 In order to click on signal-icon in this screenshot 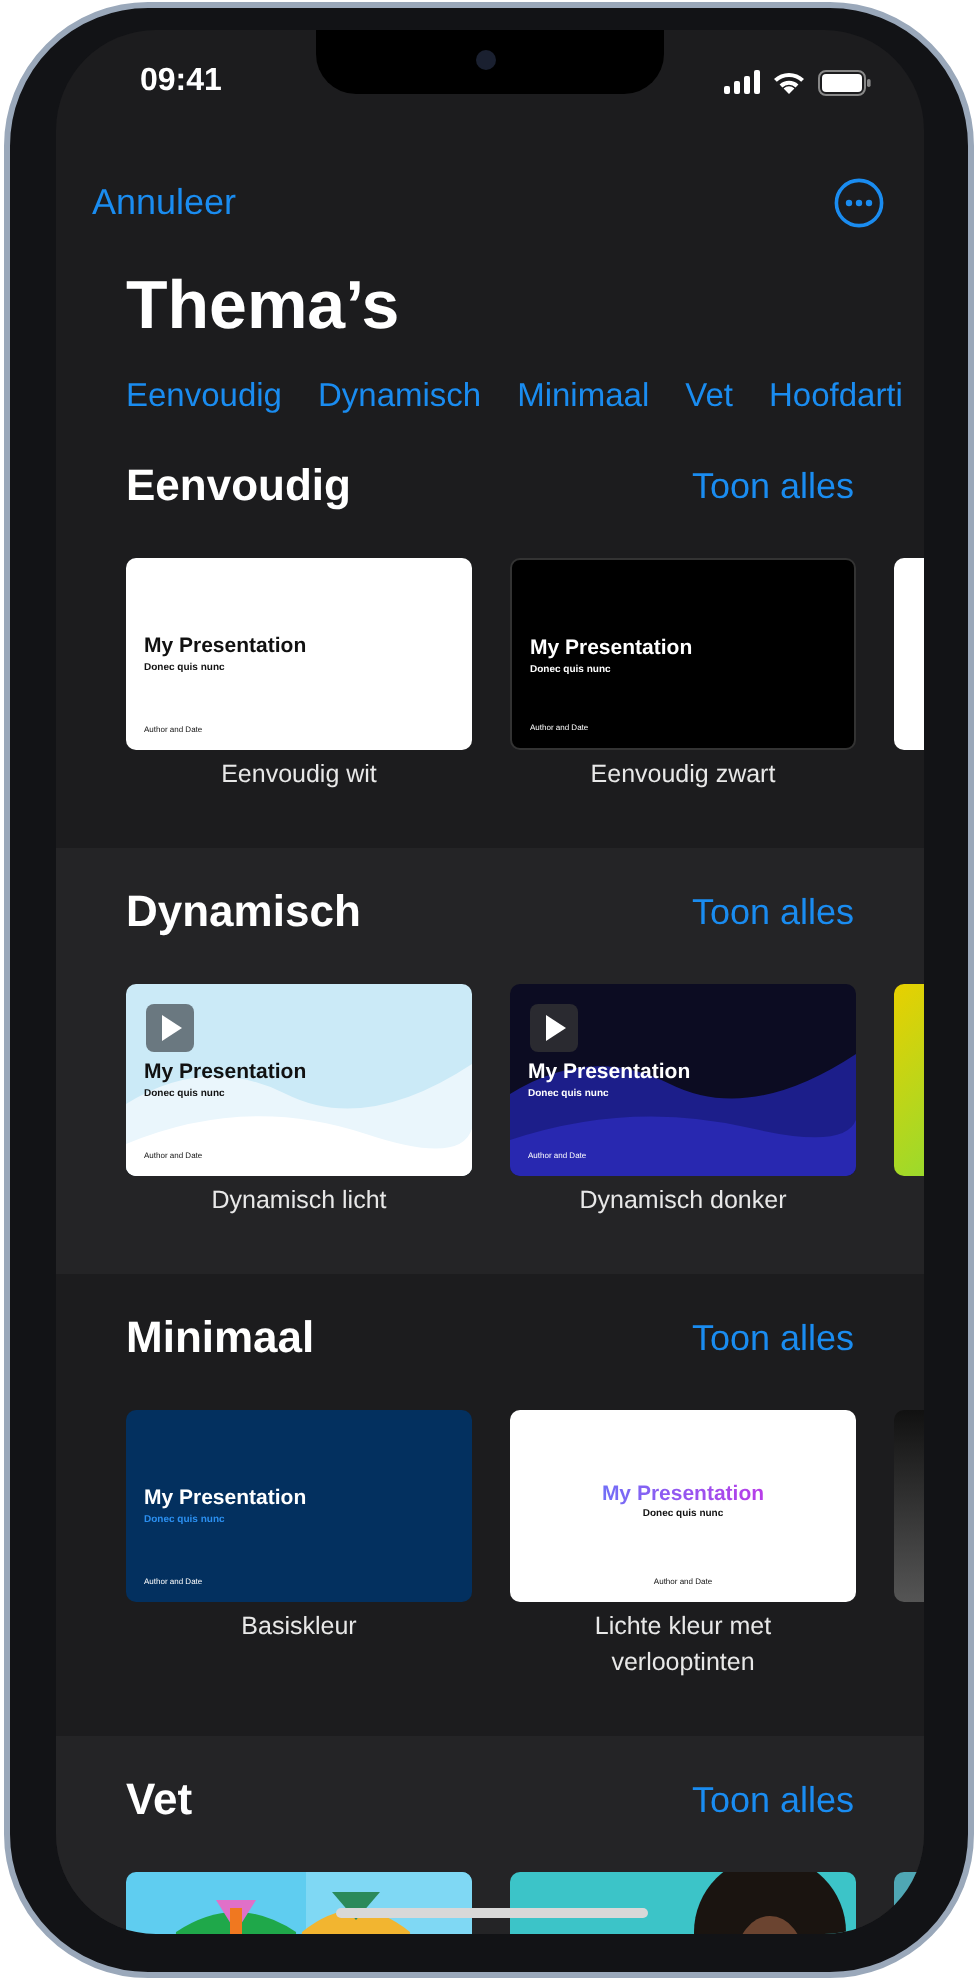, I will do `click(742, 82)`.